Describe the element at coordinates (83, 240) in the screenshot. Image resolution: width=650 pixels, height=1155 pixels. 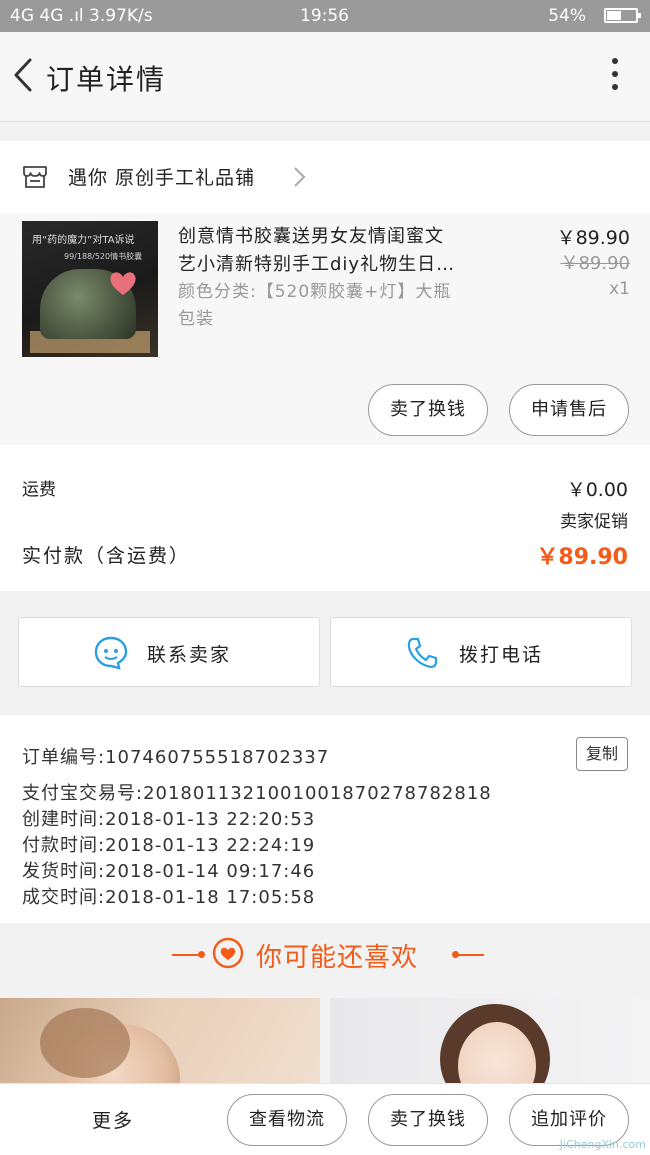
I see `thumbnail-caption: 用“药的魔力”对TA诉说` at that location.